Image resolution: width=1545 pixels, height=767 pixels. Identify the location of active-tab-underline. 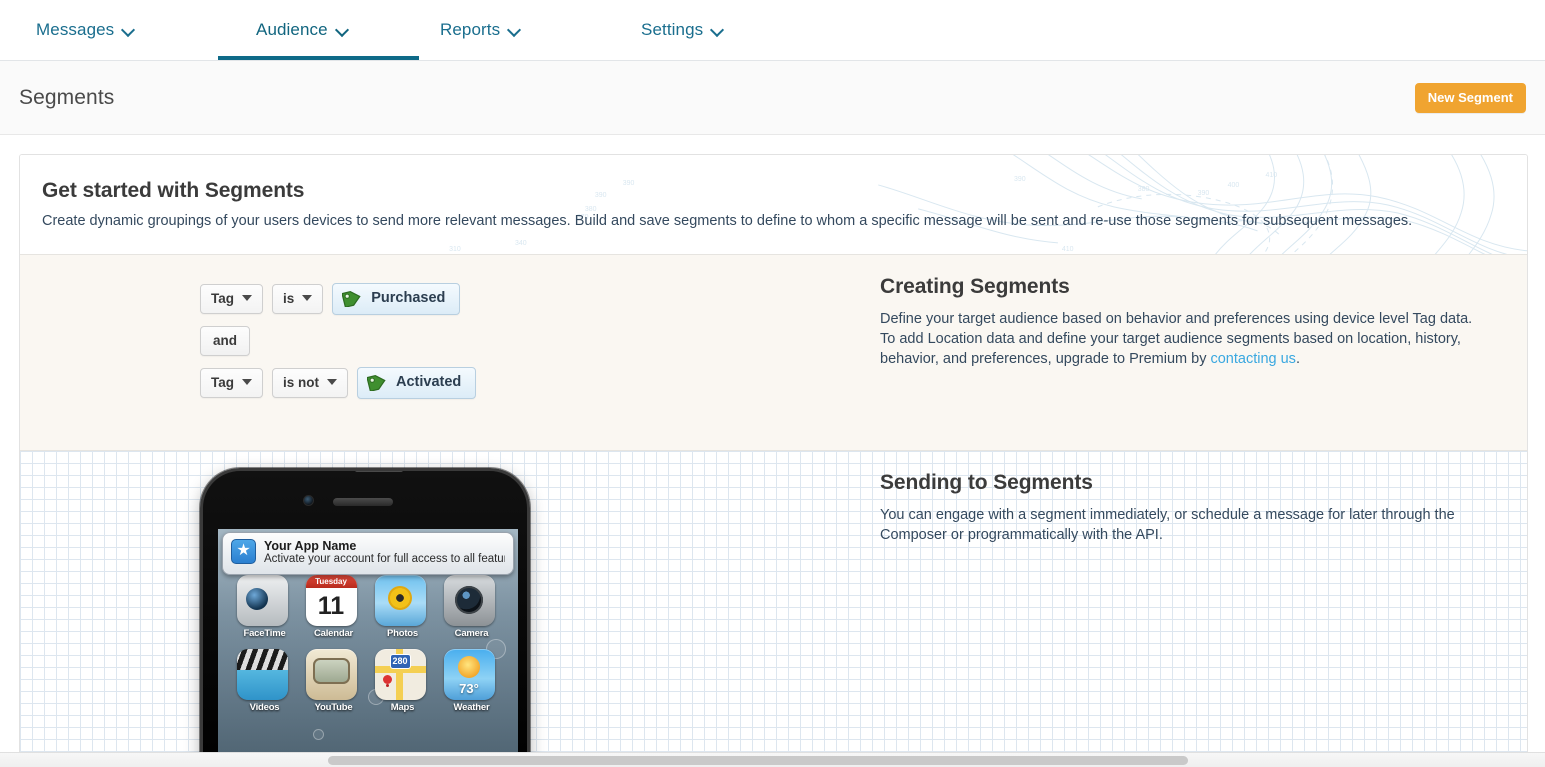
(318, 58).